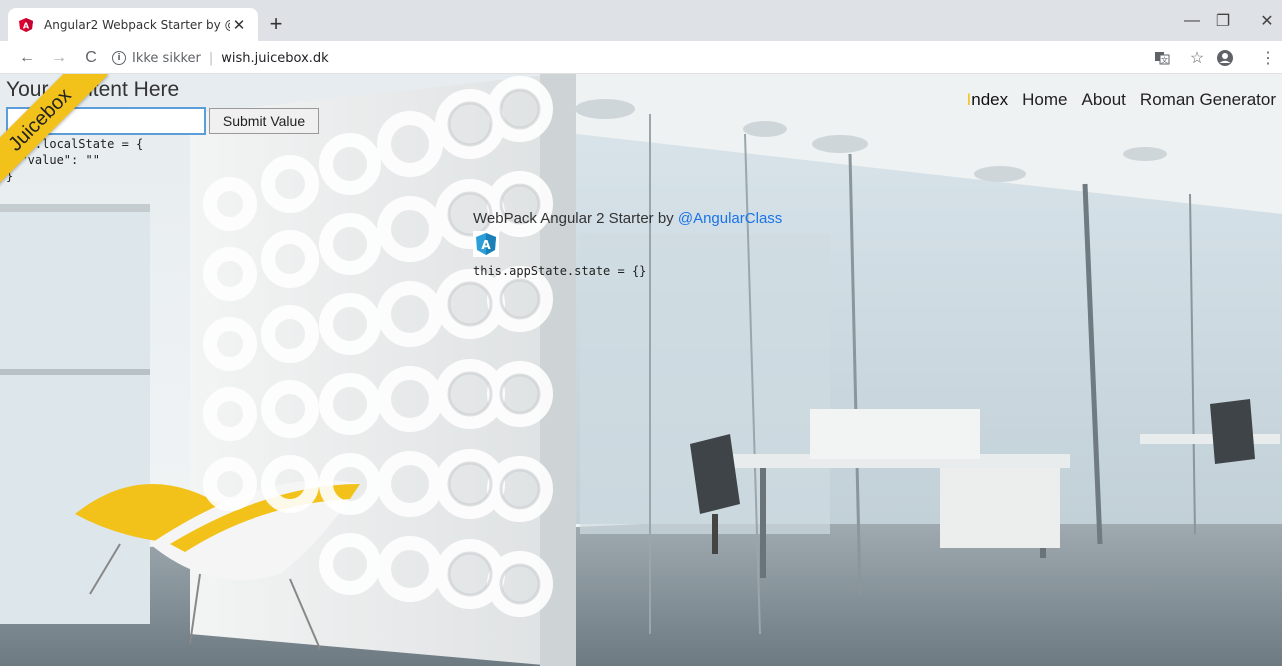 The image size is (1282, 666). Describe the element at coordinates (1044, 100) in the screenshot. I see `nav-item-home: Home` at that location.